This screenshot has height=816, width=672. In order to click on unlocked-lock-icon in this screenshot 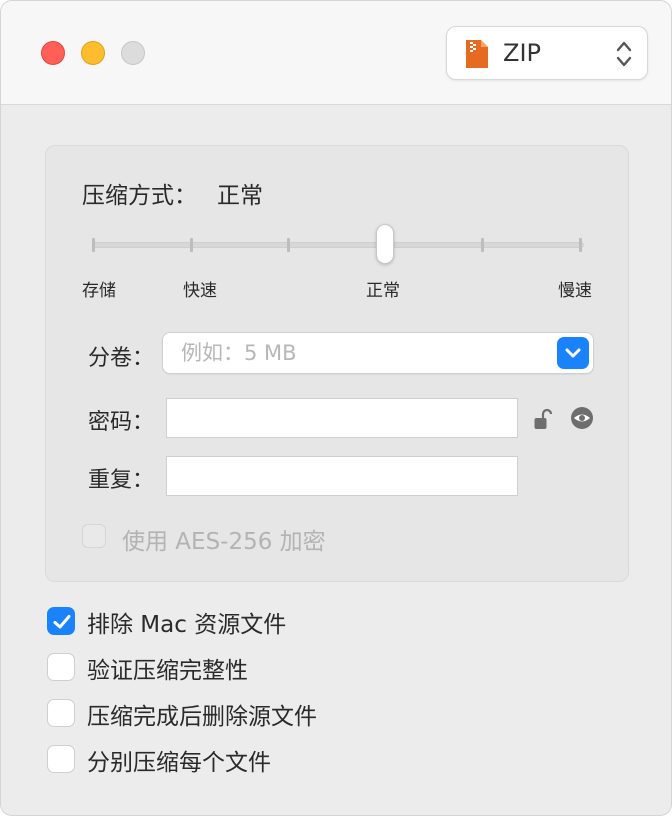, I will do `click(543, 419)`.